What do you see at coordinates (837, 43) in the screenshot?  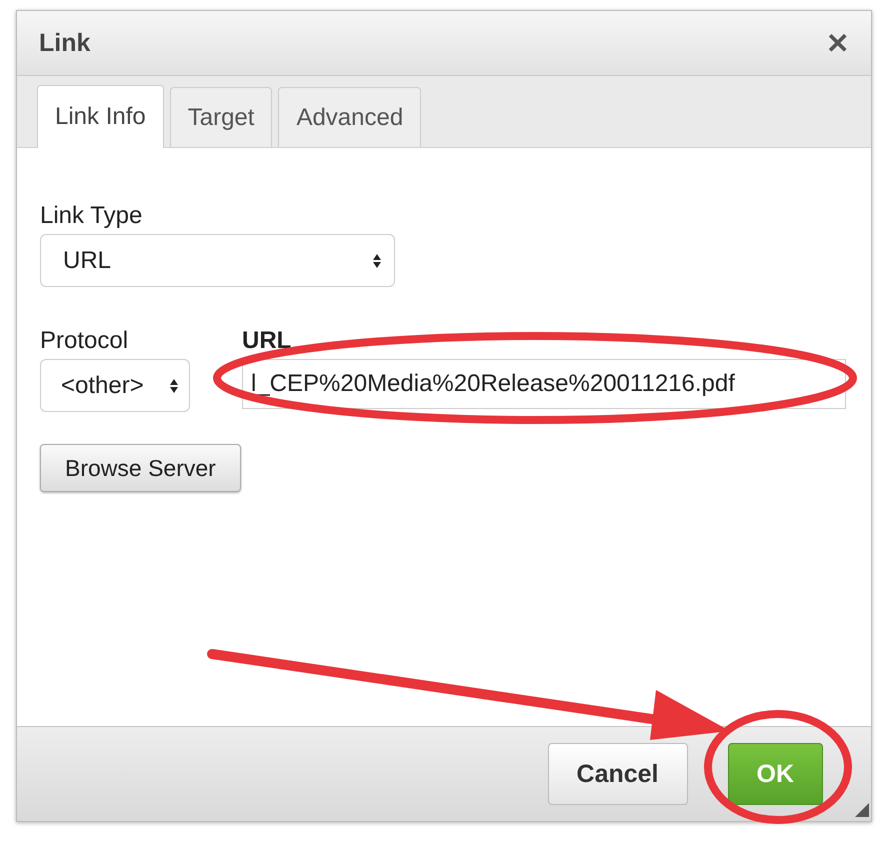 I see `close-button: ✕` at bounding box center [837, 43].